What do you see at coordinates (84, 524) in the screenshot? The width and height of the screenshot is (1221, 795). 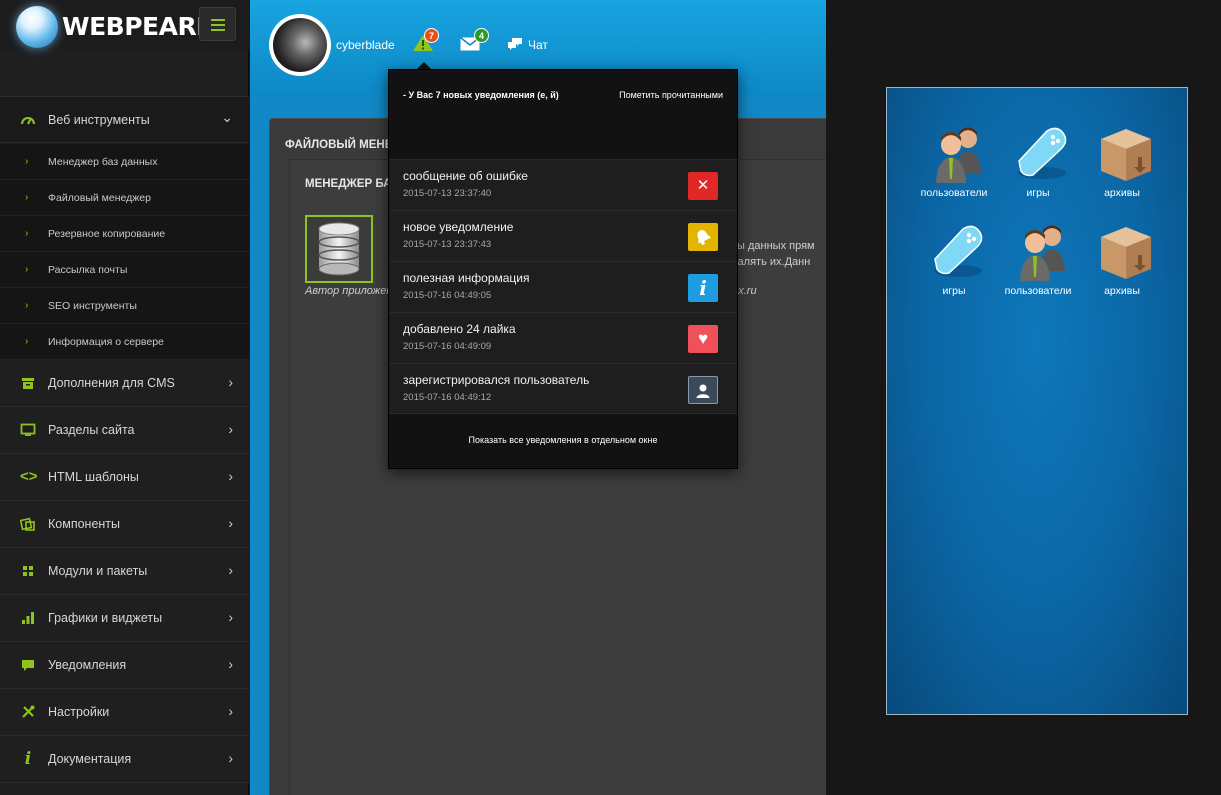 I see `sidebar-item-label: Компоненты` at bounding box center [84, 524].